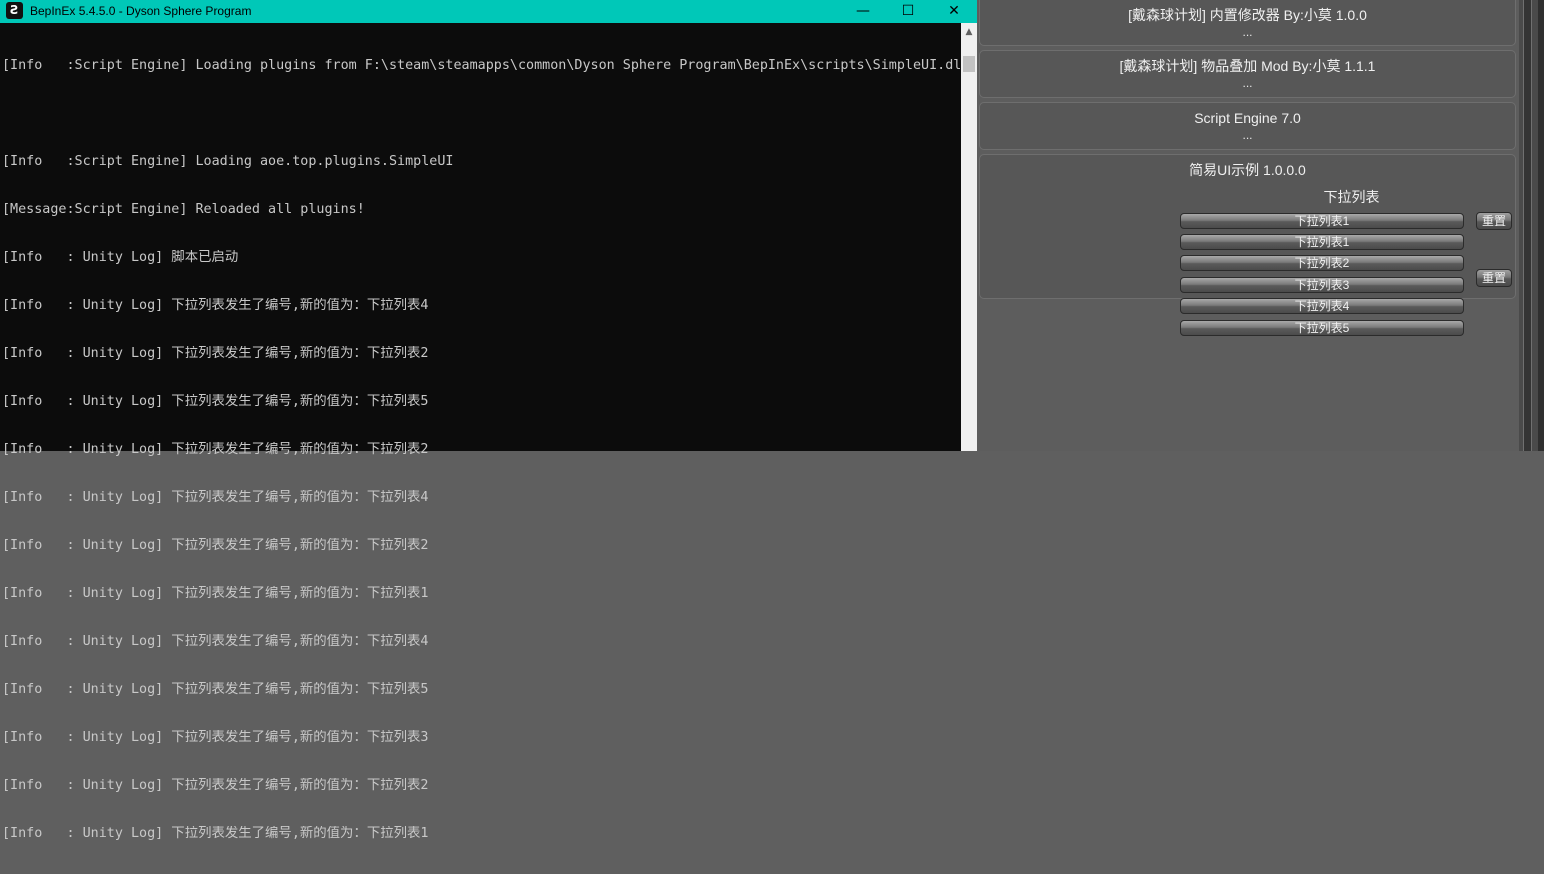  I want to click on dropdown-option: 下拉列表2, so click(1322, 263).